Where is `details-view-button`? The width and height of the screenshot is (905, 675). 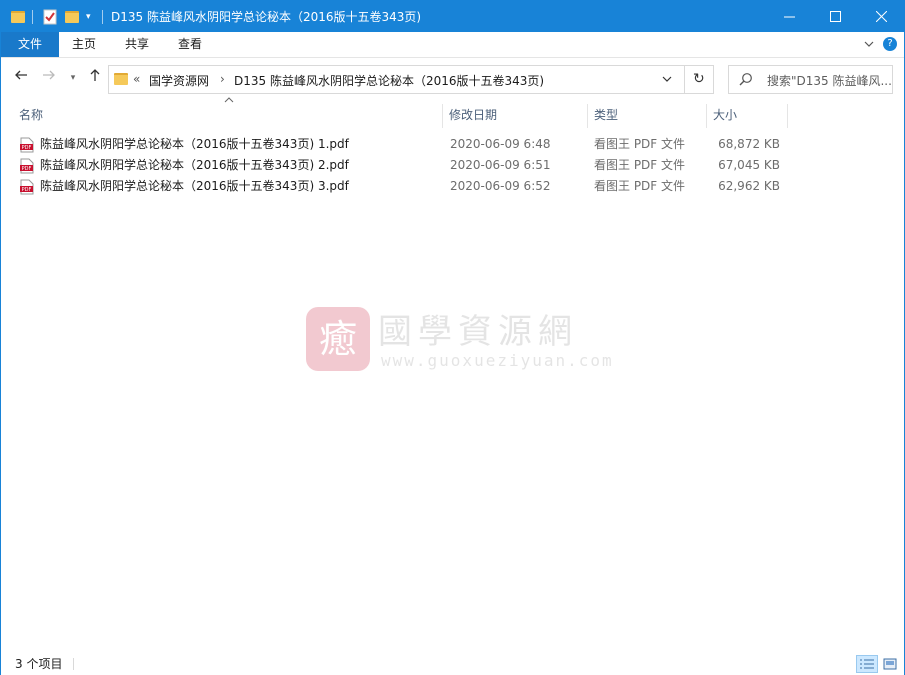 details-view-button is located at coordinates (867, 664).